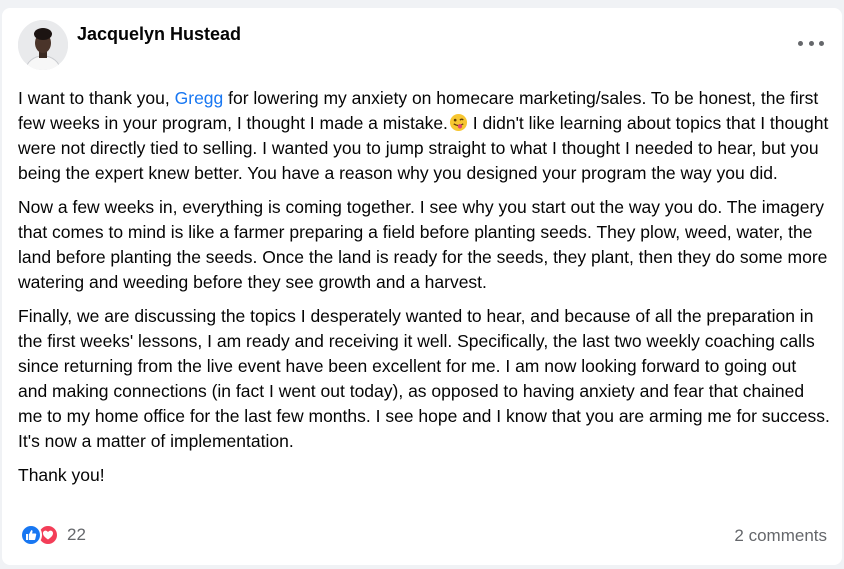  Describe the element at coordinates (43, 45) in the screenshot. I see `avatar` at that location.